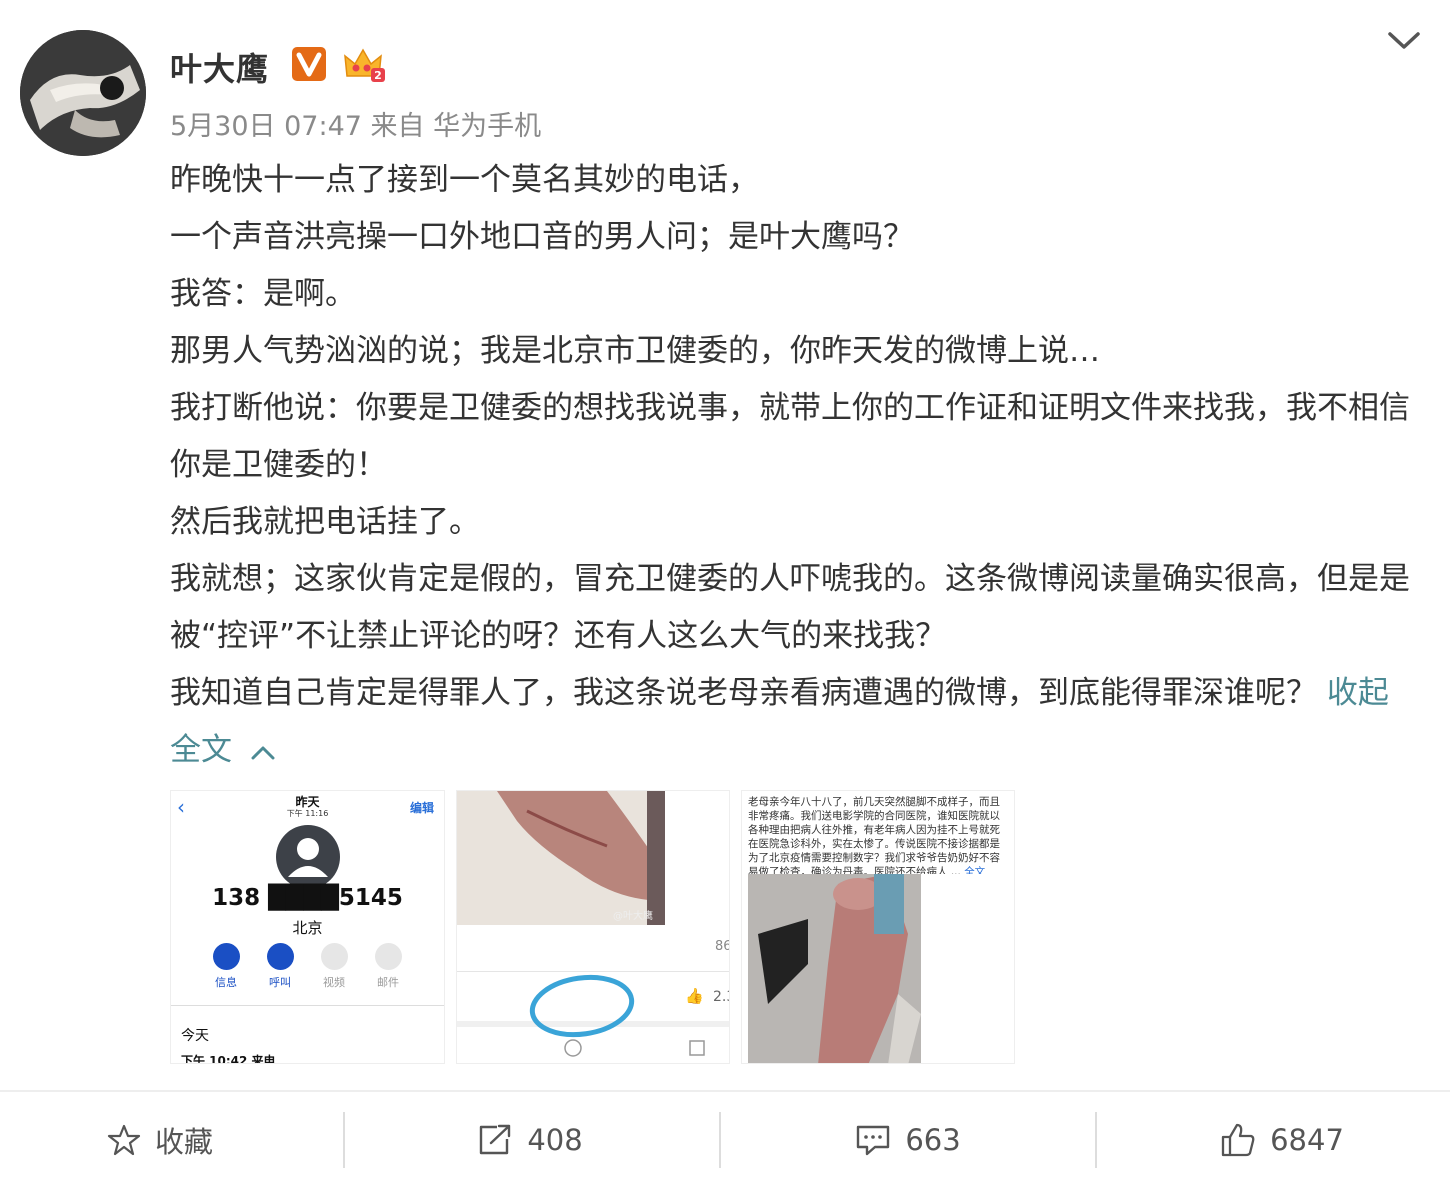  Describe the element at coordinates (487, 126) in the screenshot. I see `post-source: 华为手机` at that location.